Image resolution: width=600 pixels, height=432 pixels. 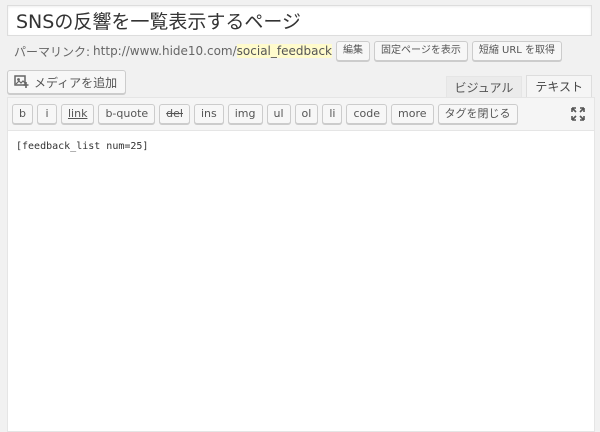 I want to click on edit-permalink-button: 編集, so click(x=353, y=51).